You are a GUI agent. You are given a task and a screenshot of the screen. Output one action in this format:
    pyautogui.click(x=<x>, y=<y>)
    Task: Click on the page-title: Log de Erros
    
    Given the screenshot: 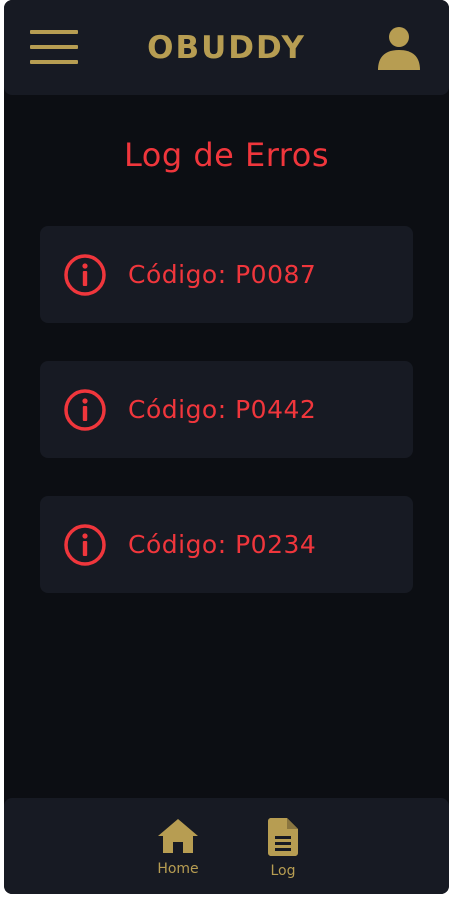 What is the action you would take?
    pyautogui.click(x=226, y=155)
    